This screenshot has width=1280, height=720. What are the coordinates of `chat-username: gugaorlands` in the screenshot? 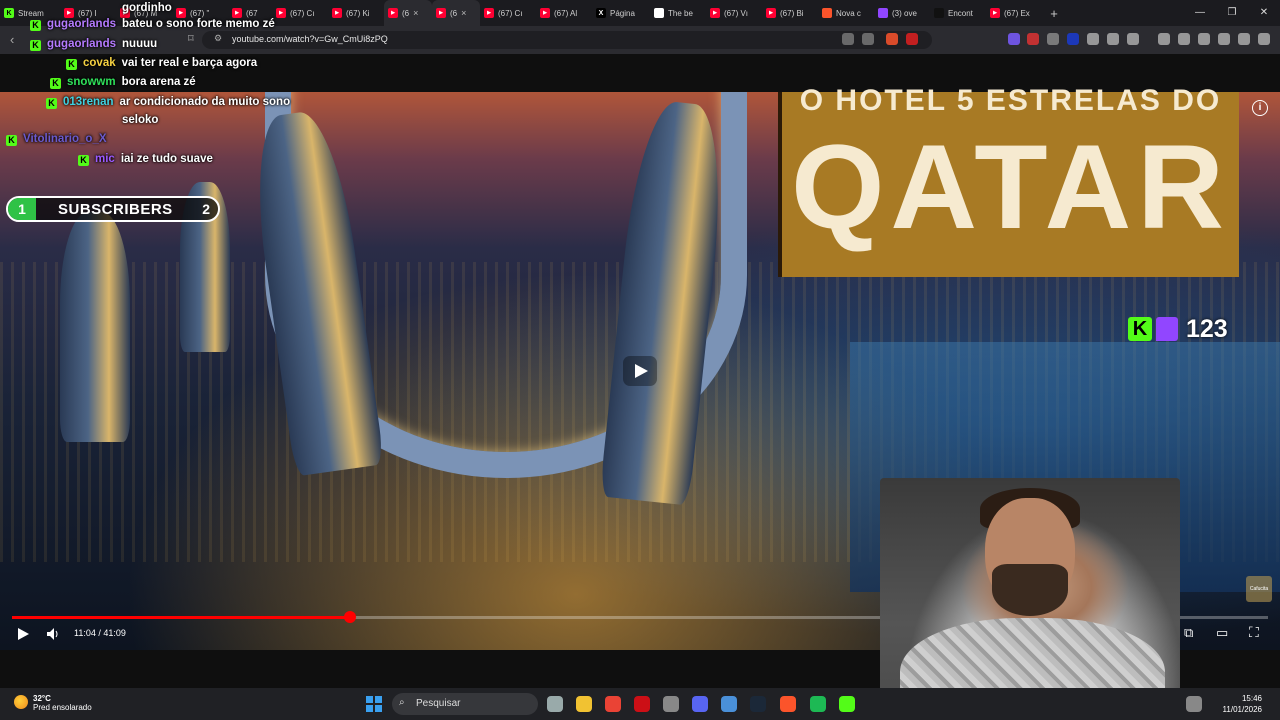 It's located at (82, 44).